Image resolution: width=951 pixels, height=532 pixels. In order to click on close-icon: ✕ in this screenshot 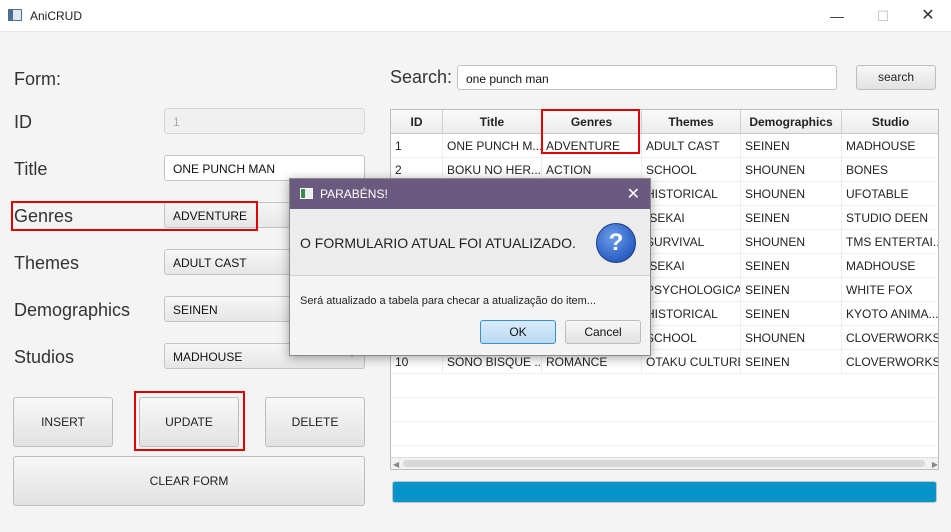, I will do `click(633, 194)`.